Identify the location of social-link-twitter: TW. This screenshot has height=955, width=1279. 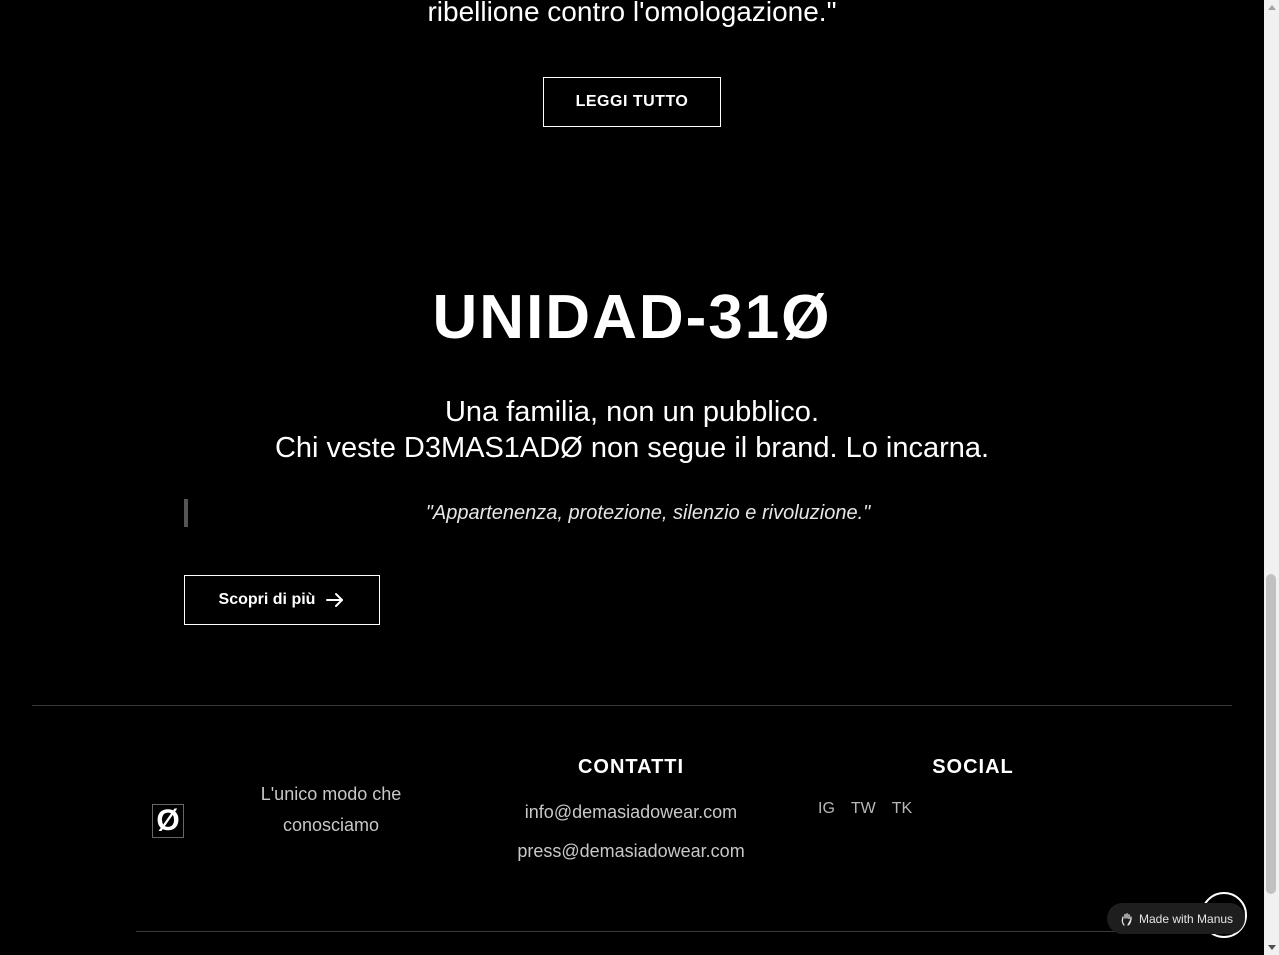
(863, 809).